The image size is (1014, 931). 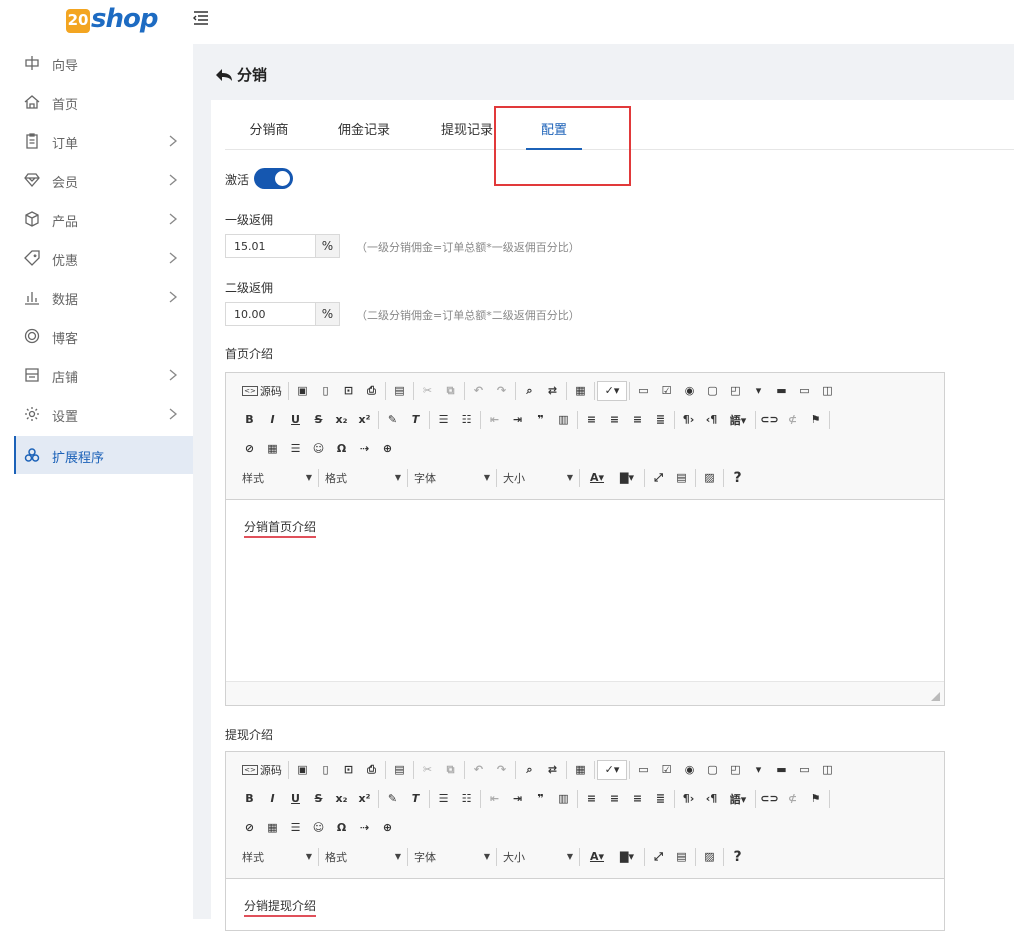 What do you see at coordinates (302, 391) in the screenshot?
I see `save-icon: ▣` at bounding box center [302, 391].